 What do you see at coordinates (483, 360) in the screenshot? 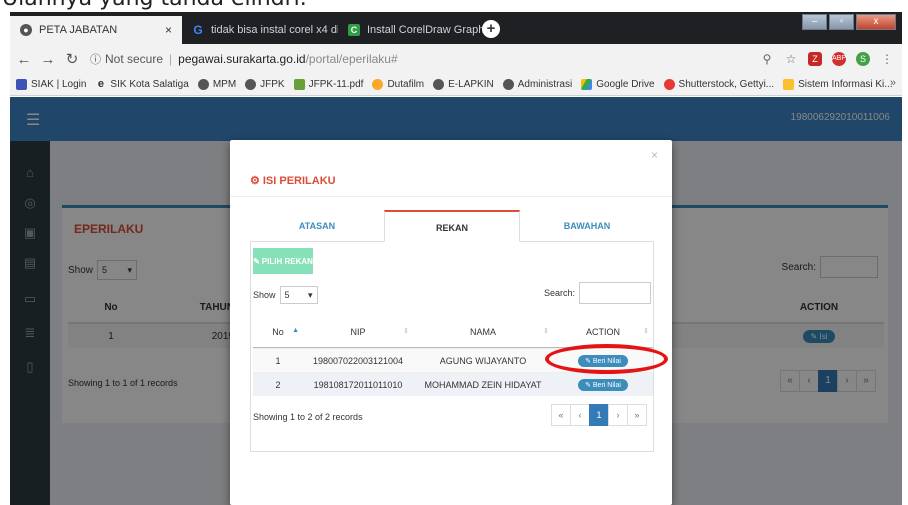
I see `cell-nama: AGUNG WIJAYANTO` at bounding box center [483, 360].